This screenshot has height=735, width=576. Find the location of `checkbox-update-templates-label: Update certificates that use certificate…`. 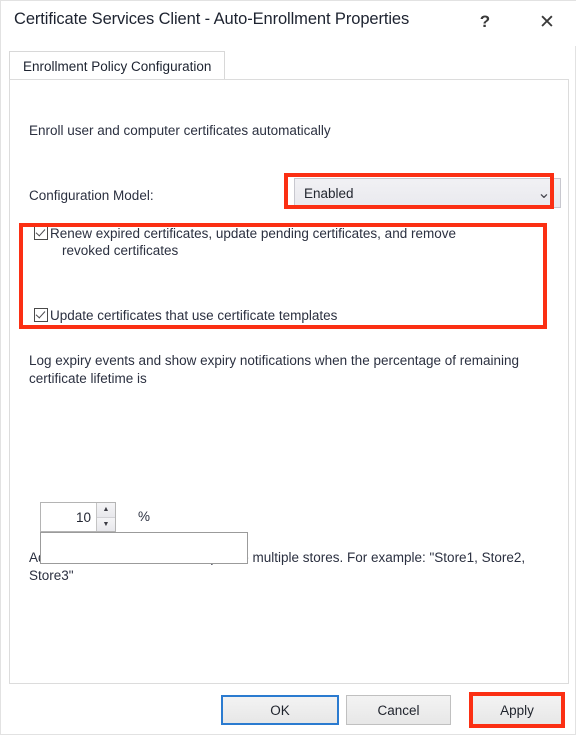

checkbox-update-templates-label: Update certificates that use certificate… is located at coordinates (194, 315).